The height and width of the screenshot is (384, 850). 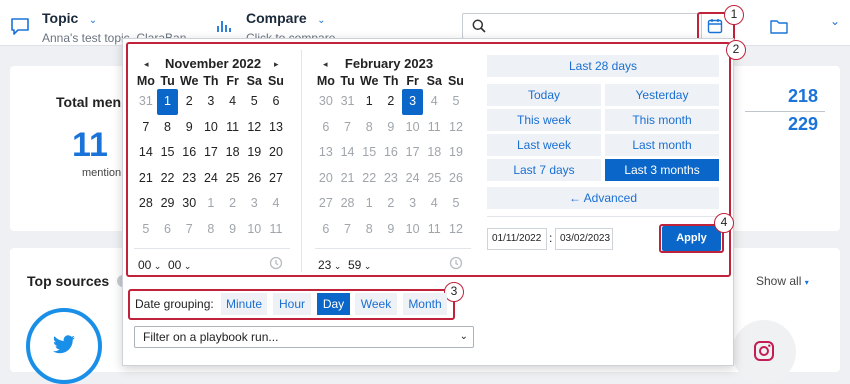 I want to click on right-calendar-day: 16, so click(x=391, y=153).